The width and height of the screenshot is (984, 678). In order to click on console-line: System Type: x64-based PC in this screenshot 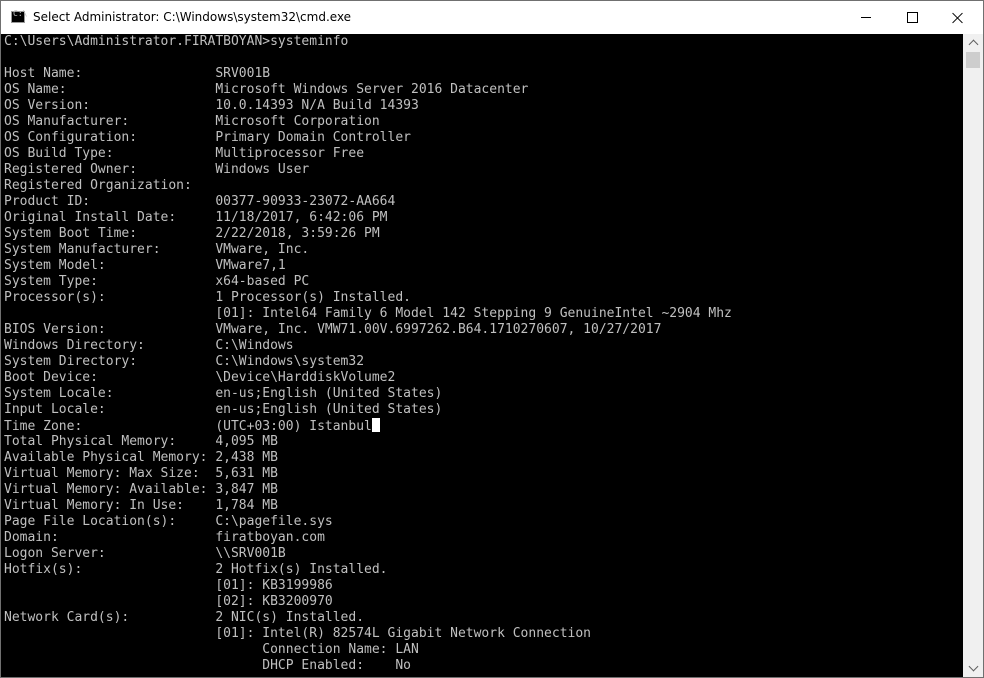, I will do `click(157, 281)`.